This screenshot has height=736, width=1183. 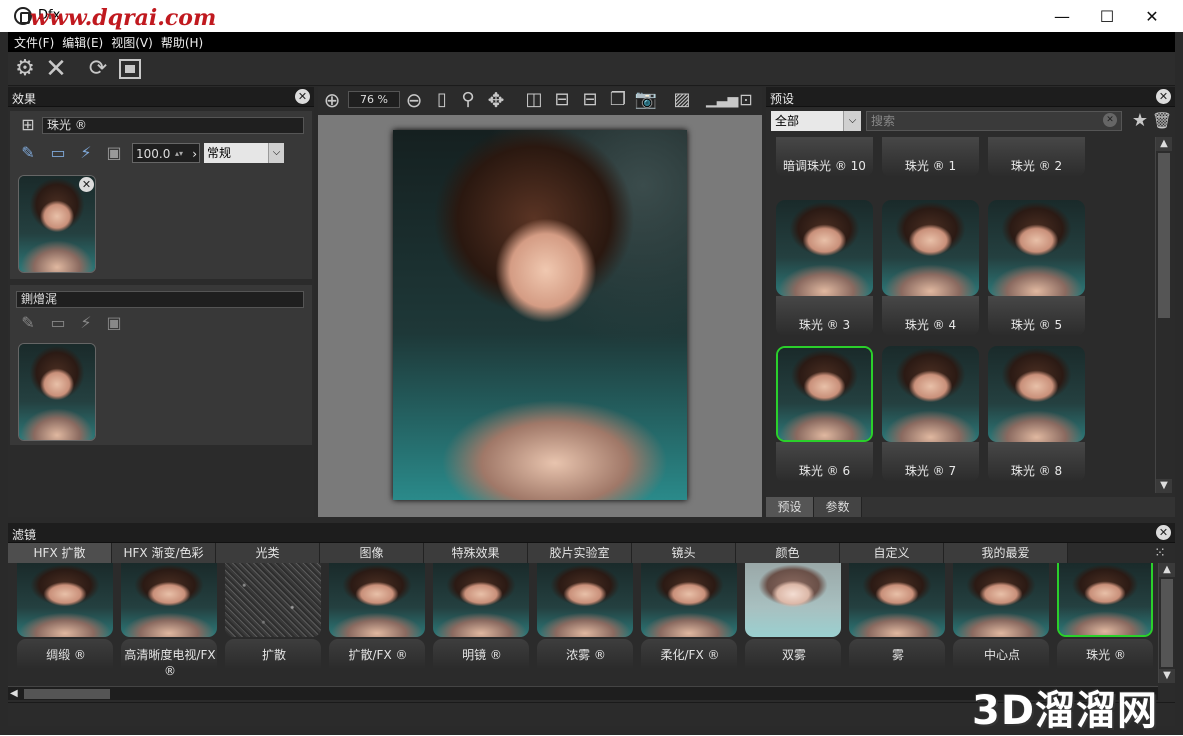 What do you see at coordinates (1103, 623) in the screenshot?
I see `filter-item-selected: 珠光 ®` at bounding box center [1103, 623].